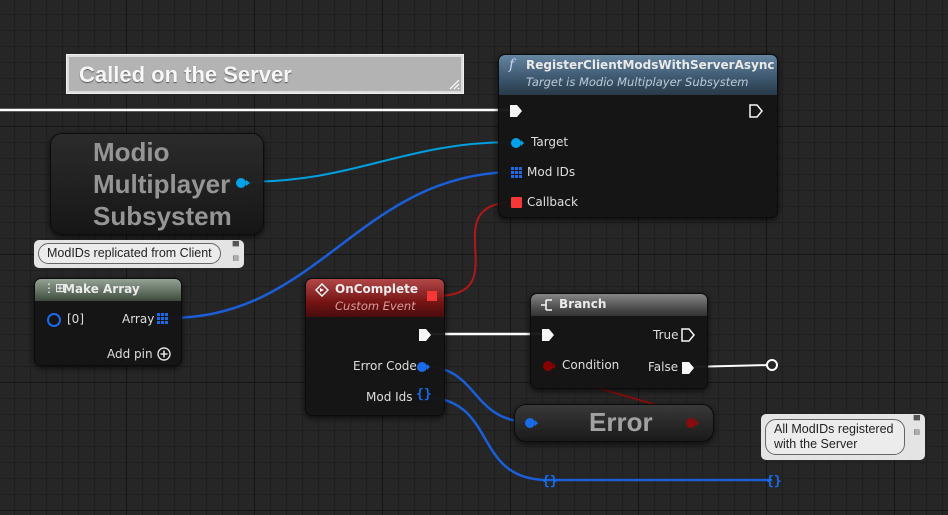 The width and height of the screenshot is (948, 515). I want to click on final-bubble-expand-icon: ▤, so click(916, 432).